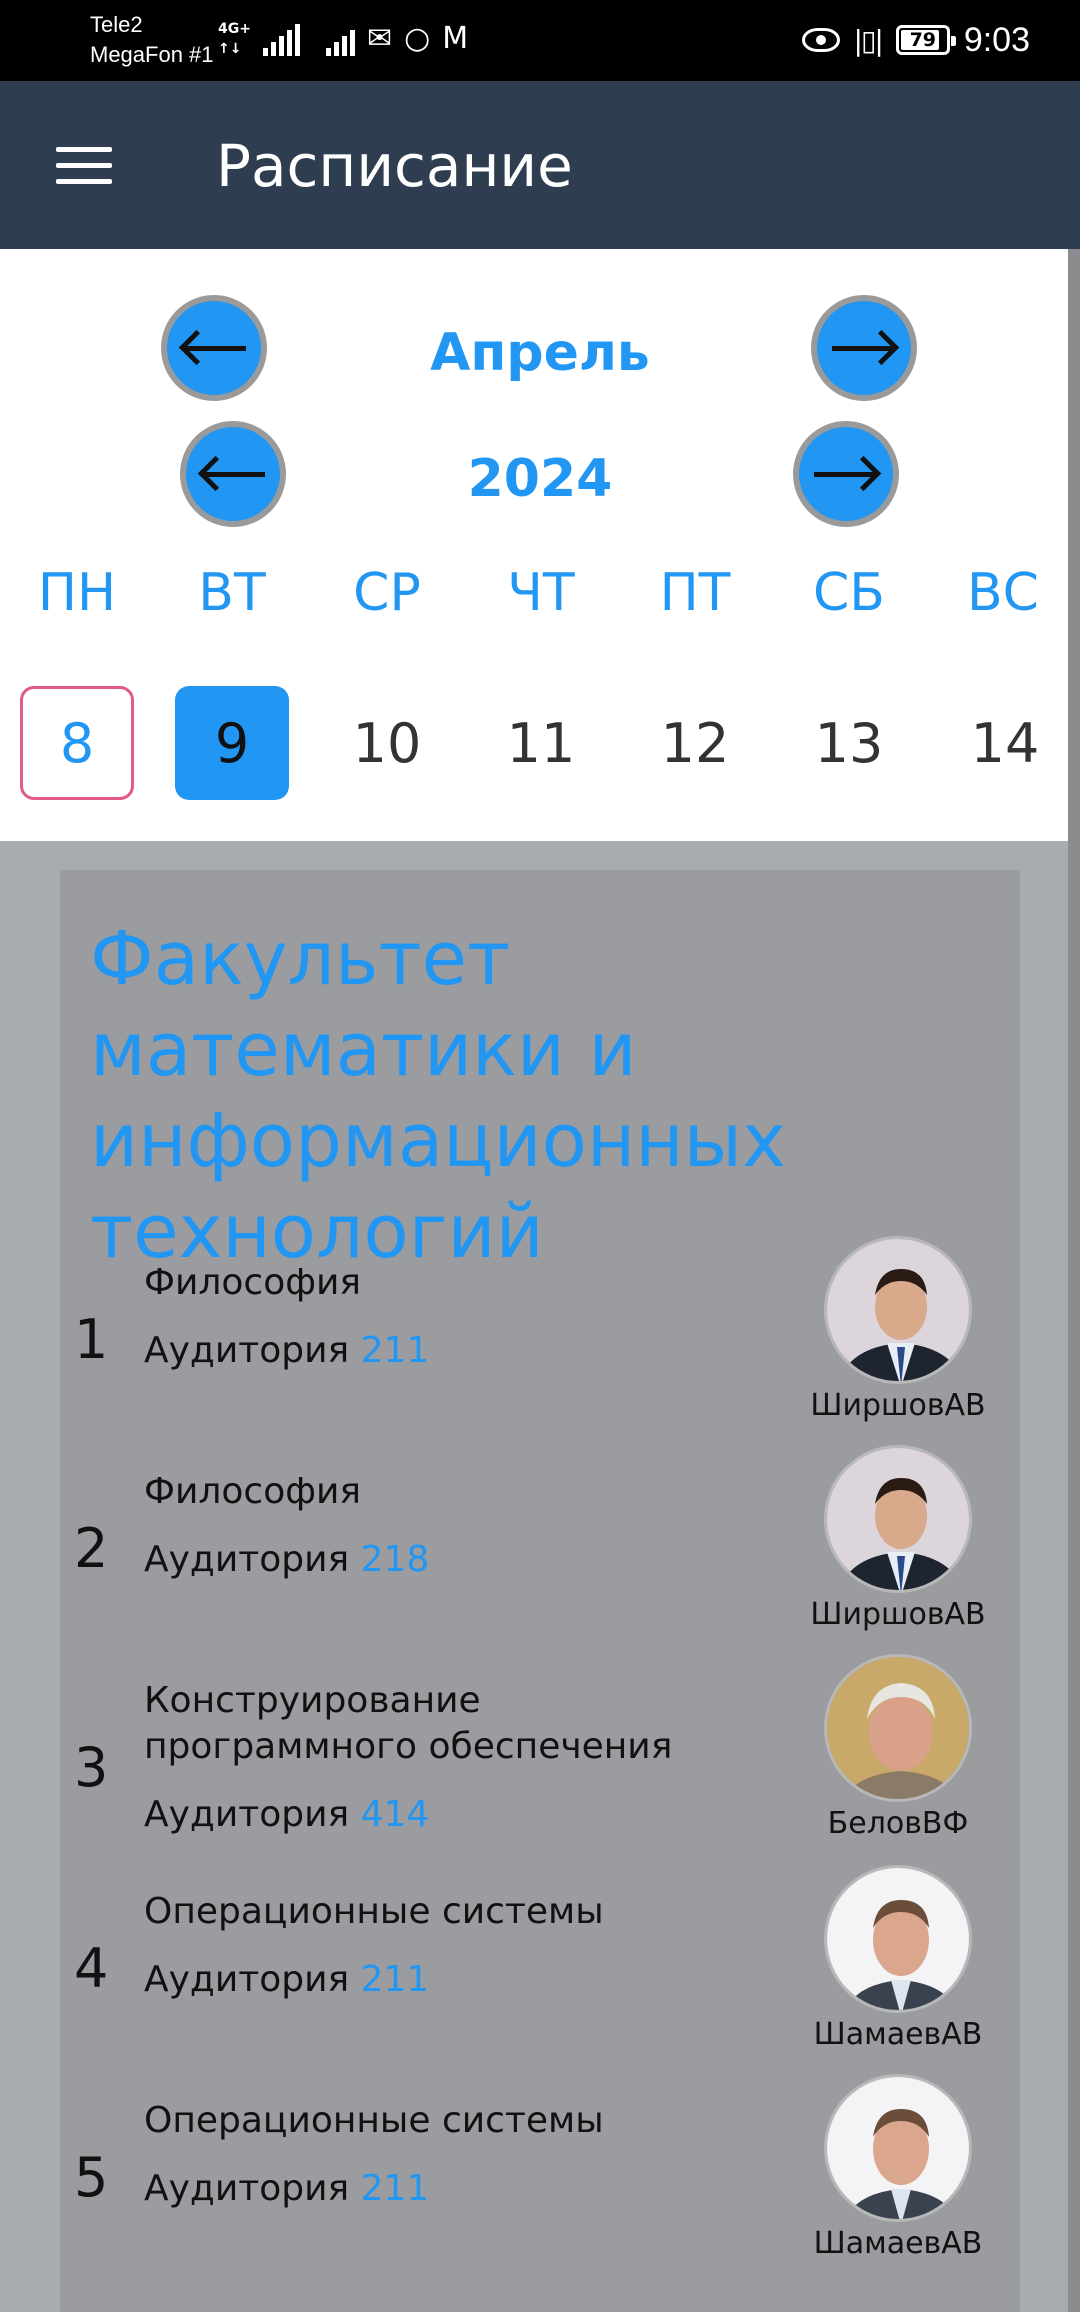 The image size is (1080, 2312). What do you see at coordinates (232, 743) in the screenshot?
I see `day-cell-selected: 9` at bounding box center [232, 743].